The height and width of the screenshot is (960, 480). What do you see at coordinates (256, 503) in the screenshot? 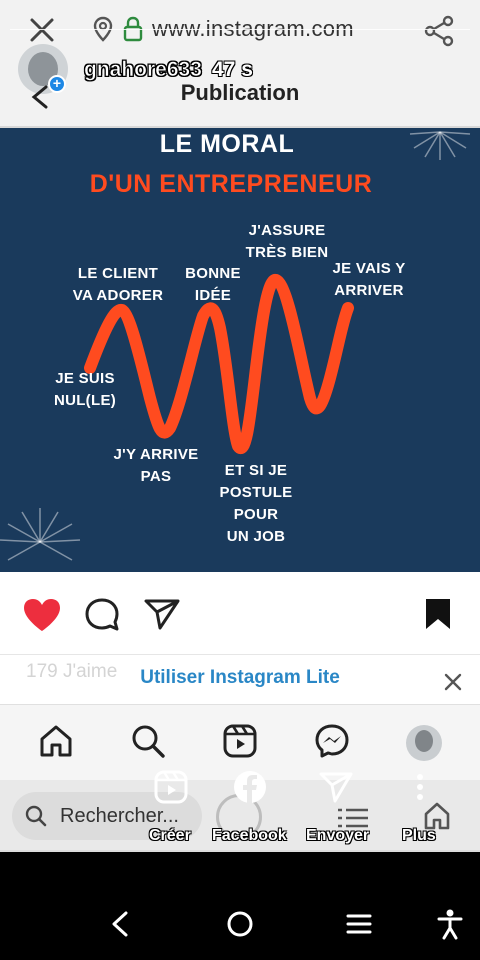
I see `wave-label: ET SI JE POSTULE POUR UN JOB` at bounding box center [256, 503].